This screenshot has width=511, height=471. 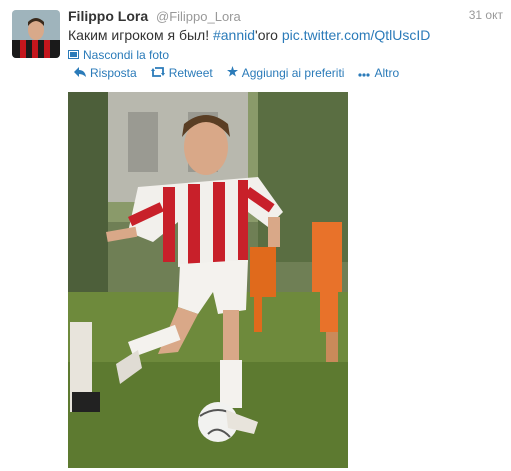 I want to click on tweet-text-main: Каким игроком я был!, so click(x=140, y=35).